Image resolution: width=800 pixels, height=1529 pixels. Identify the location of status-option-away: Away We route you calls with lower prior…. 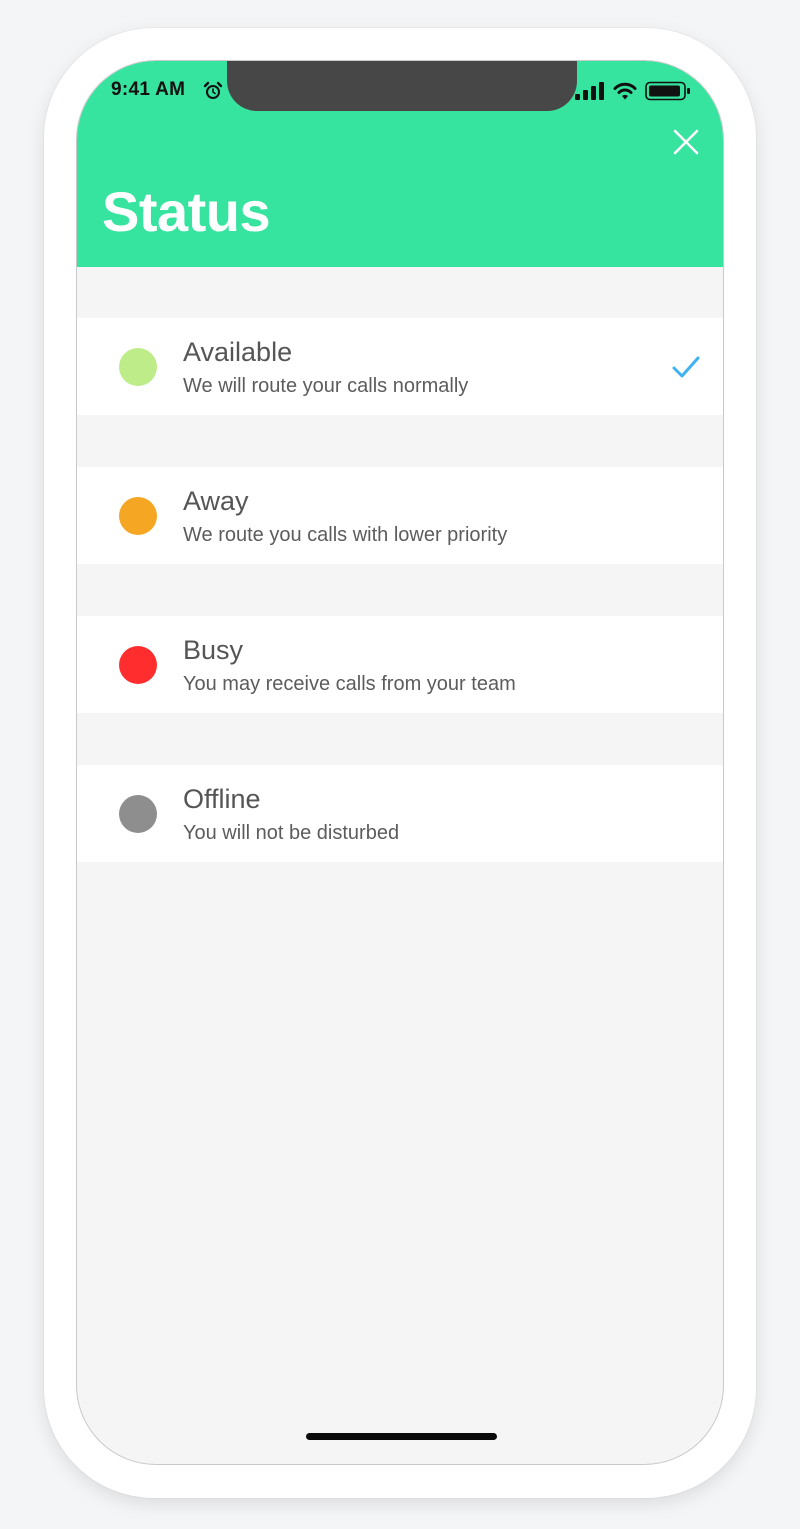
(400, 515).